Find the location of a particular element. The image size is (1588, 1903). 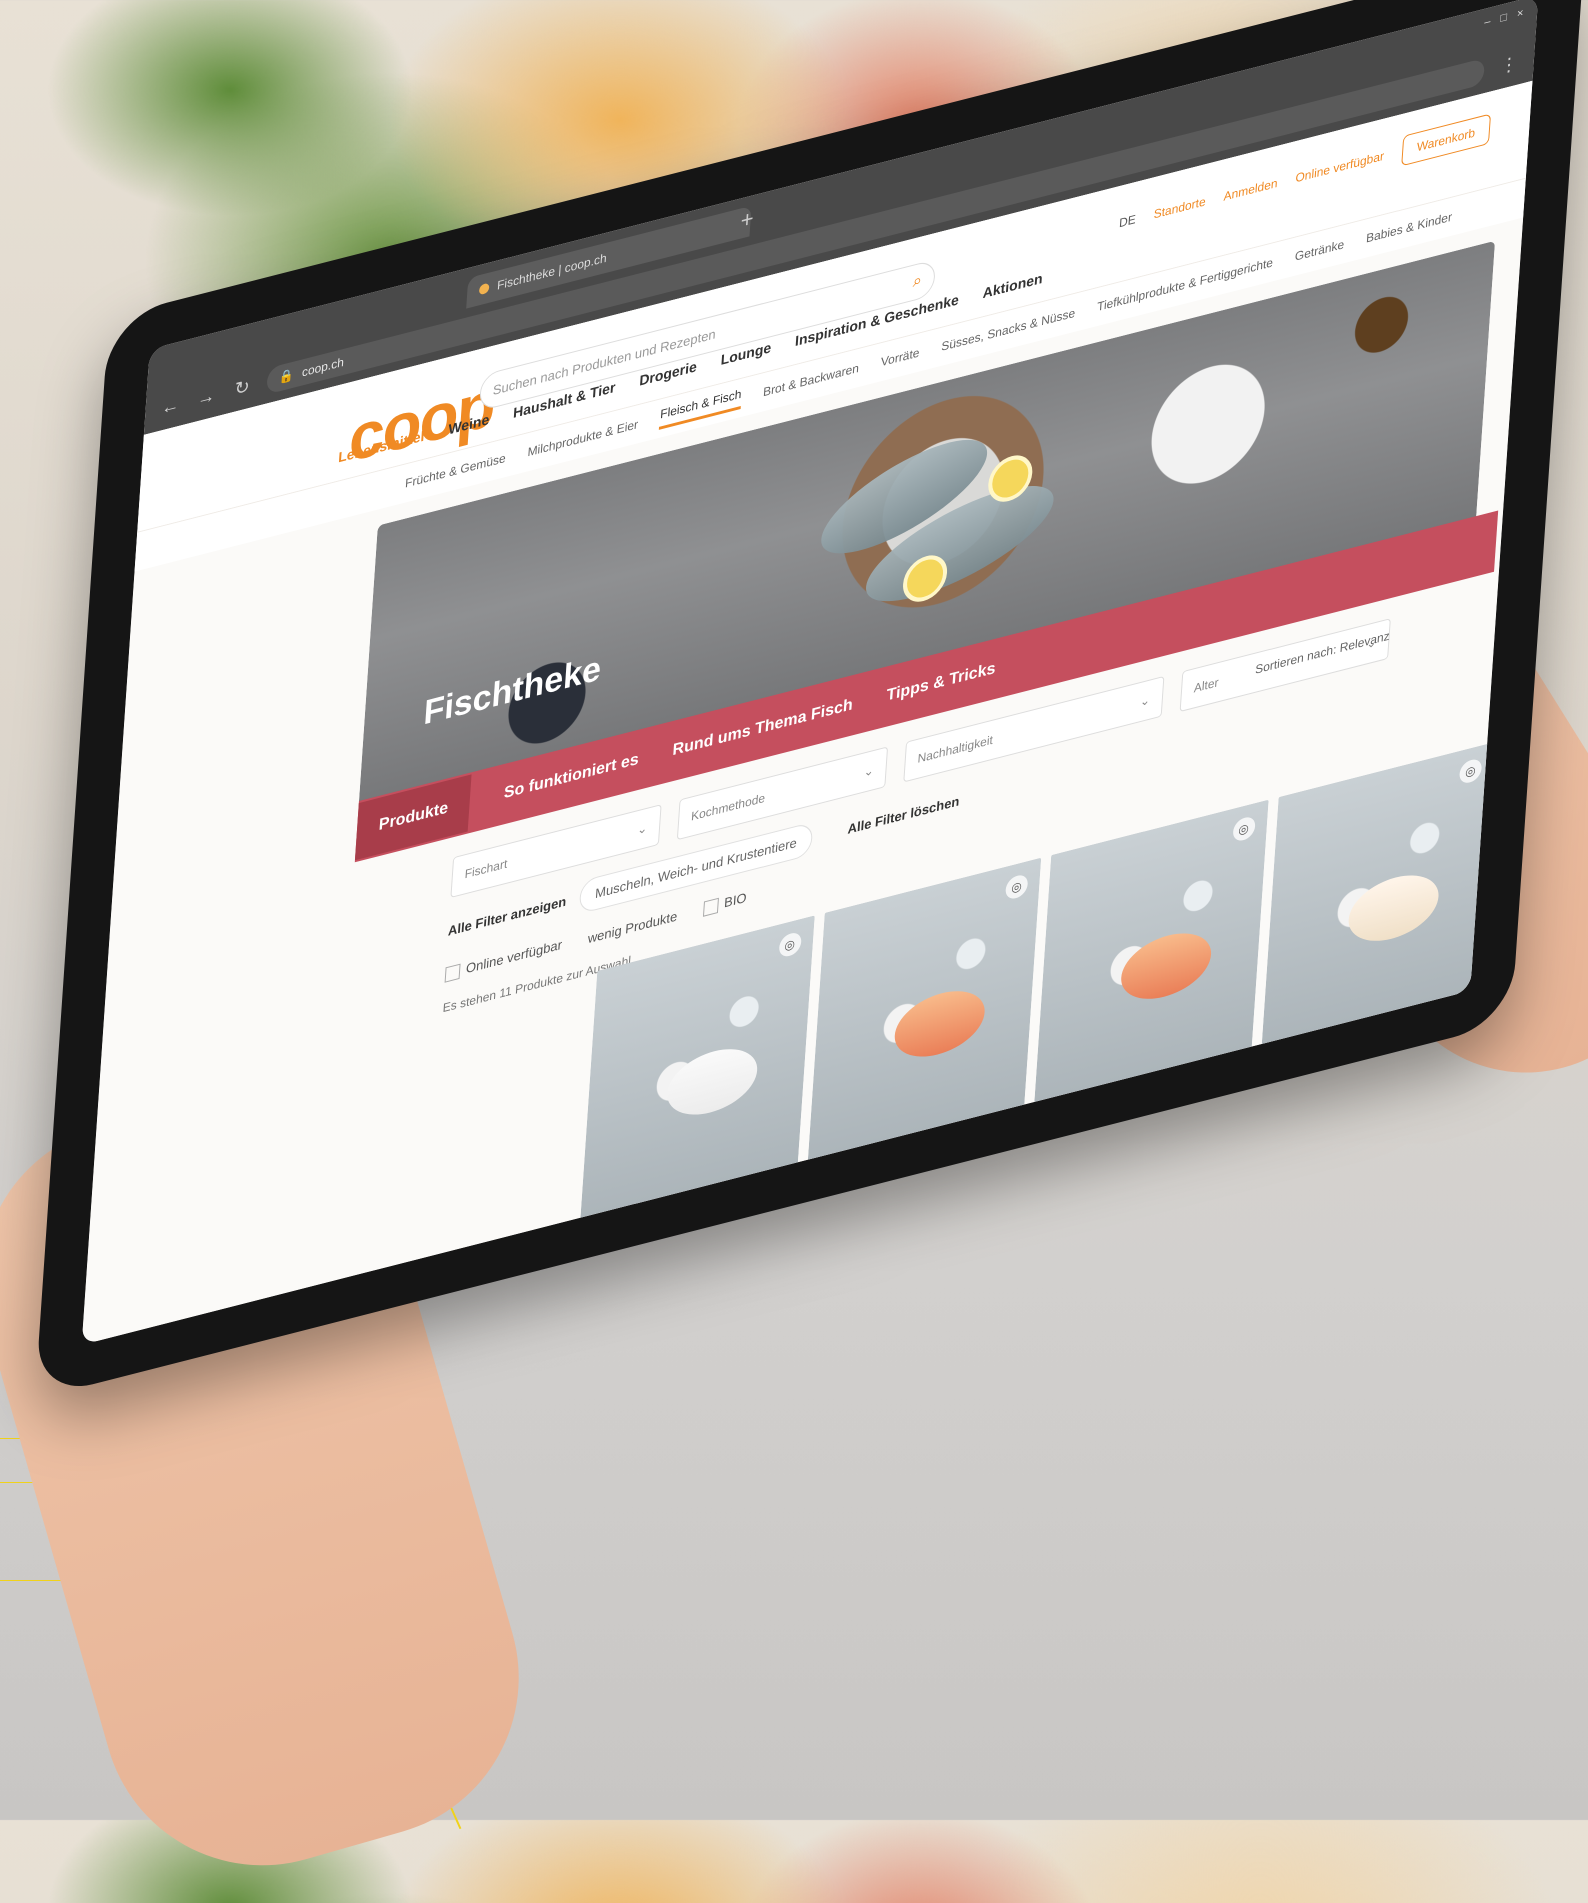

hero-title: Fischtheke is located at coordinates (512, 690).